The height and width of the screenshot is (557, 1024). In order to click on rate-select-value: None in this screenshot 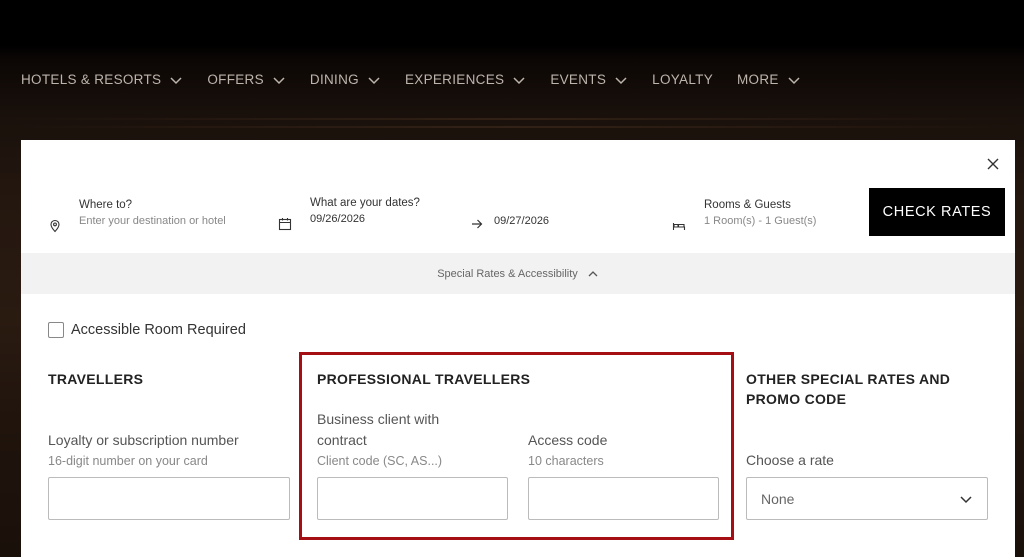, I will do `click(778, 498)`.